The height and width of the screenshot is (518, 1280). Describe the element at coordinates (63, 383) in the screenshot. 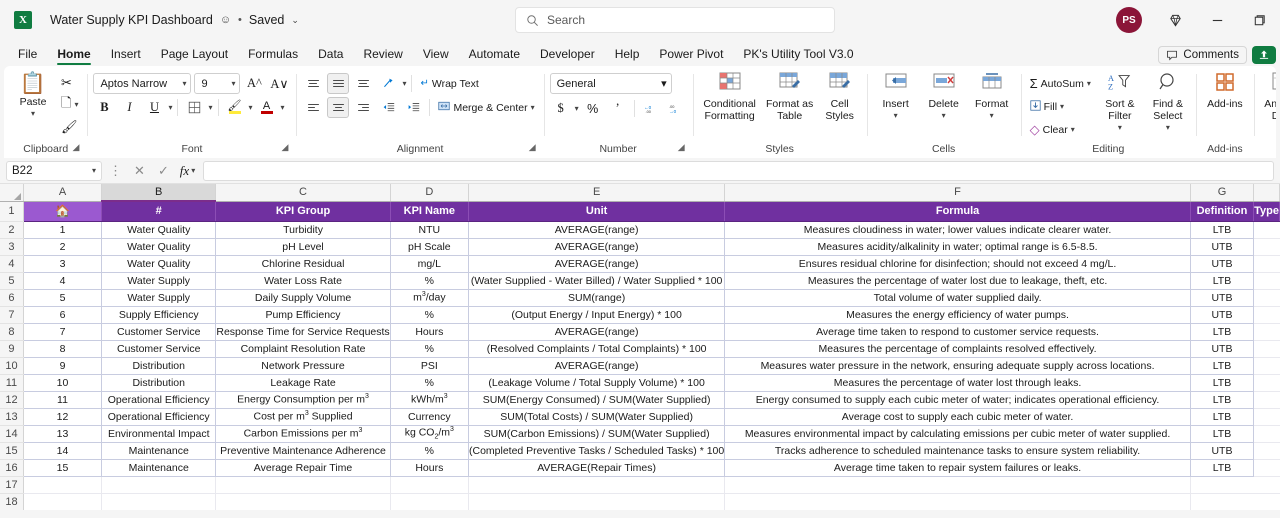

I see `cell-number: 10` at that location.